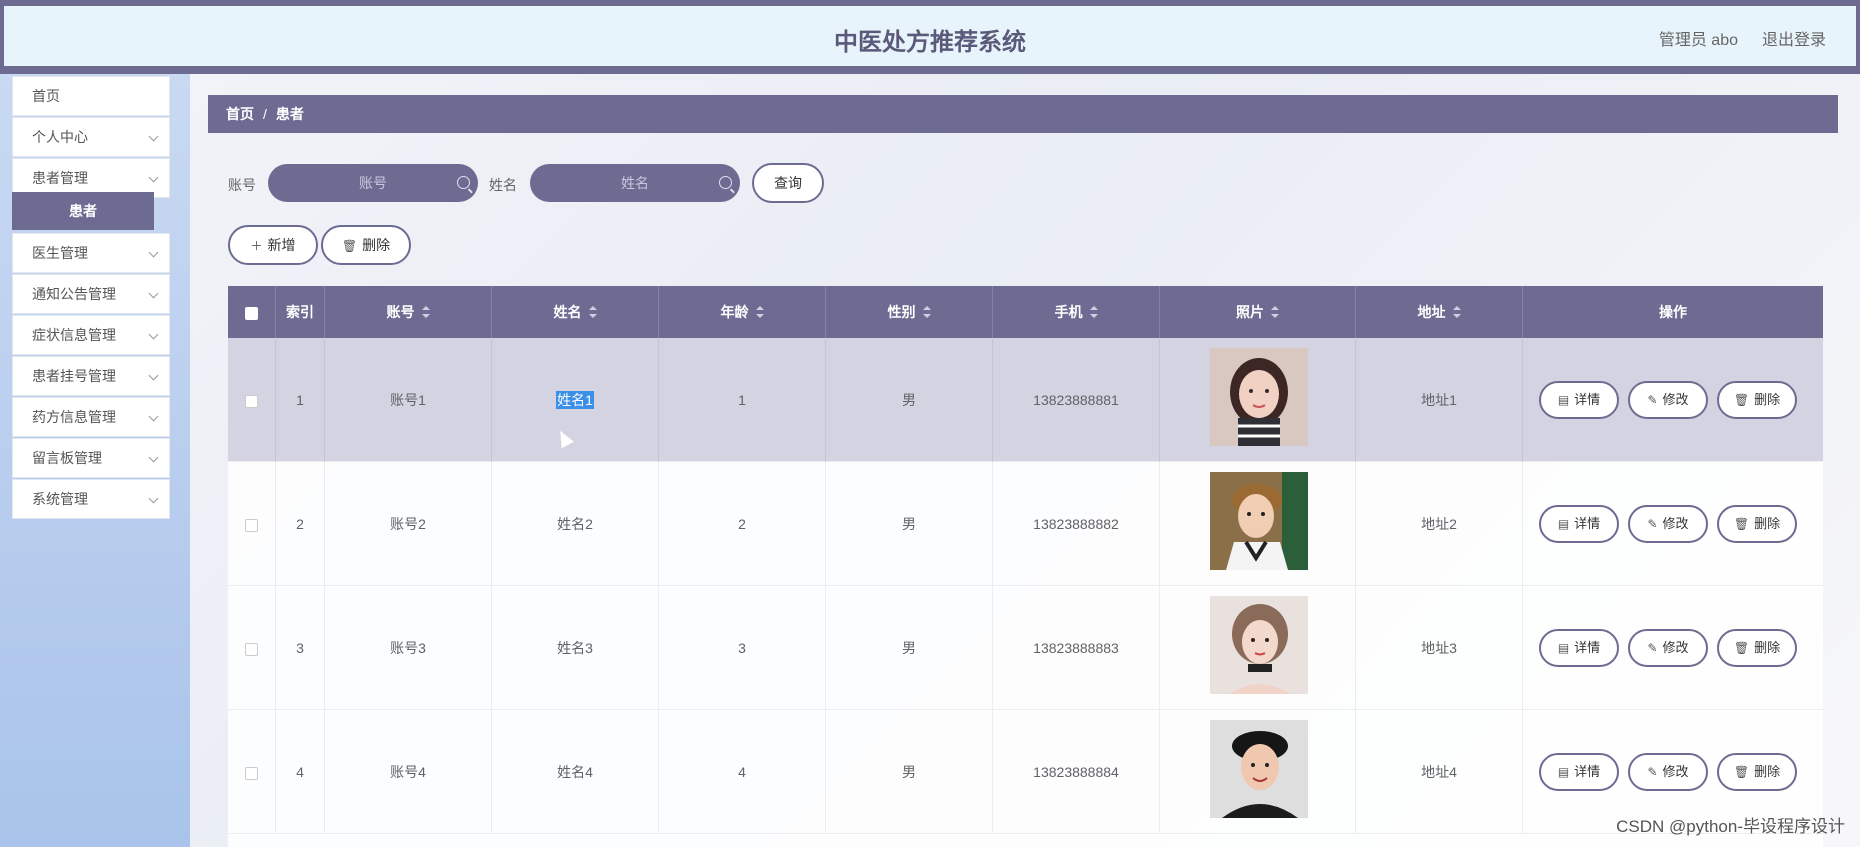 The width and height of the screenshot is (1860, 847). I want to click on name-cell: 姓名4, so click(575, 772).